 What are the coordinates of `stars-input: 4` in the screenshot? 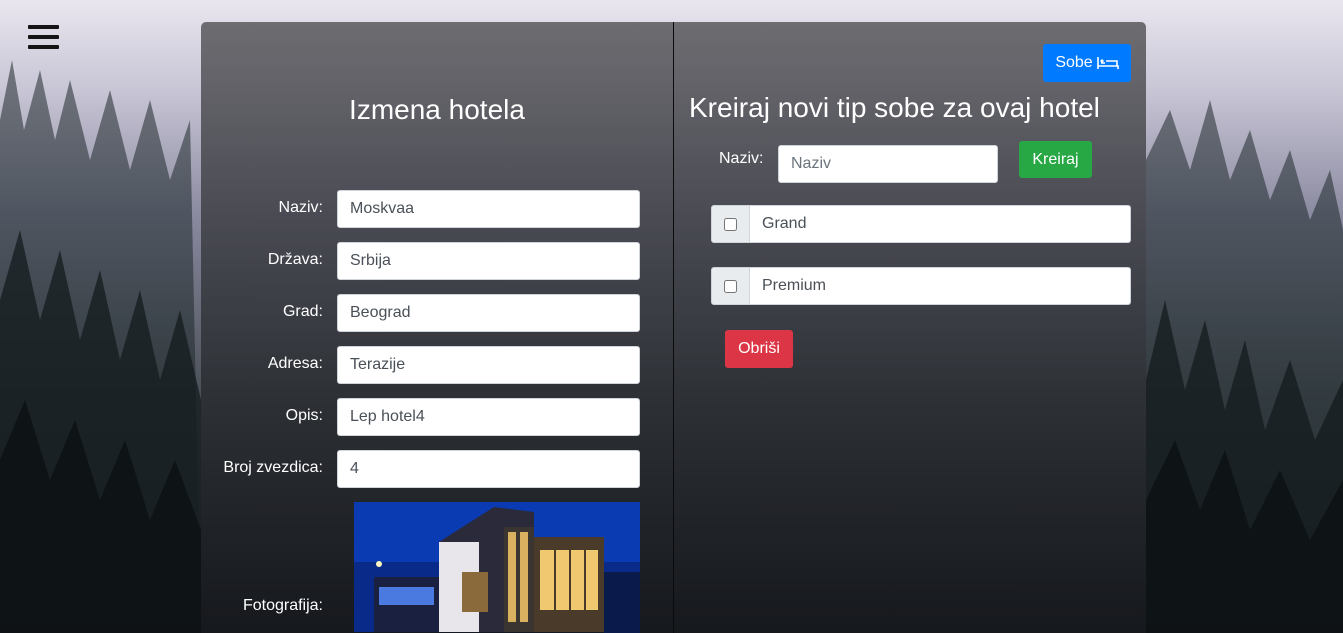 It's located at (488, 469).